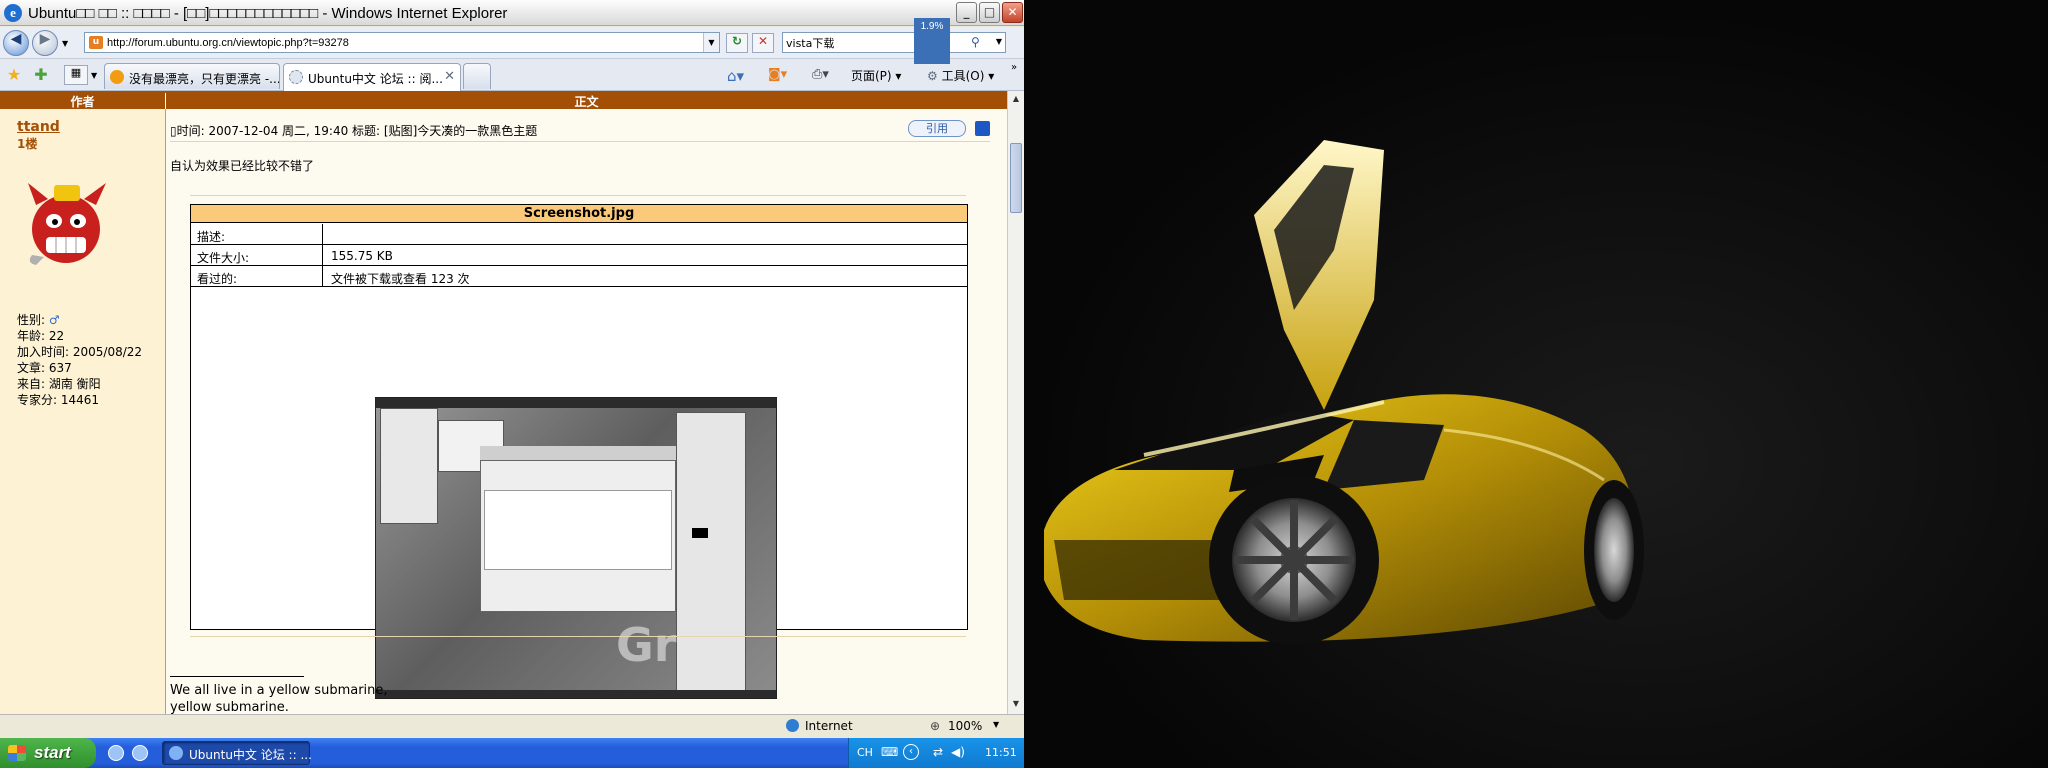 The height and width of the screenshot is (768, 2048). I want to click on attachment-row: 文件大小: 155.75 KB, so click(579, 255).